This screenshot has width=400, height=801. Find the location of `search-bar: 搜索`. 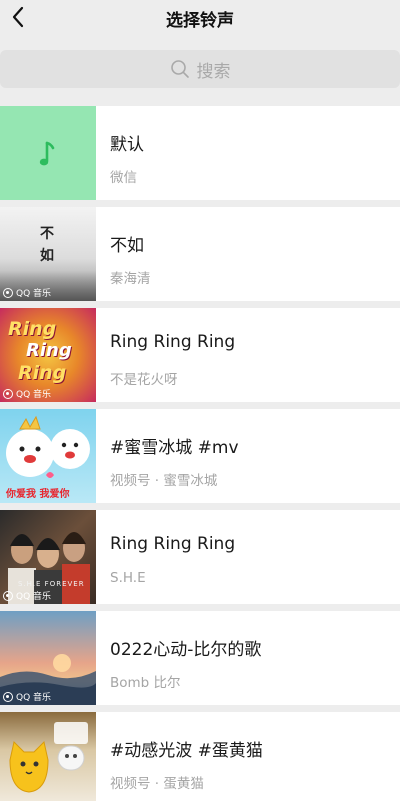

search-bar: 搜索 is located at coordinates (200, 69).